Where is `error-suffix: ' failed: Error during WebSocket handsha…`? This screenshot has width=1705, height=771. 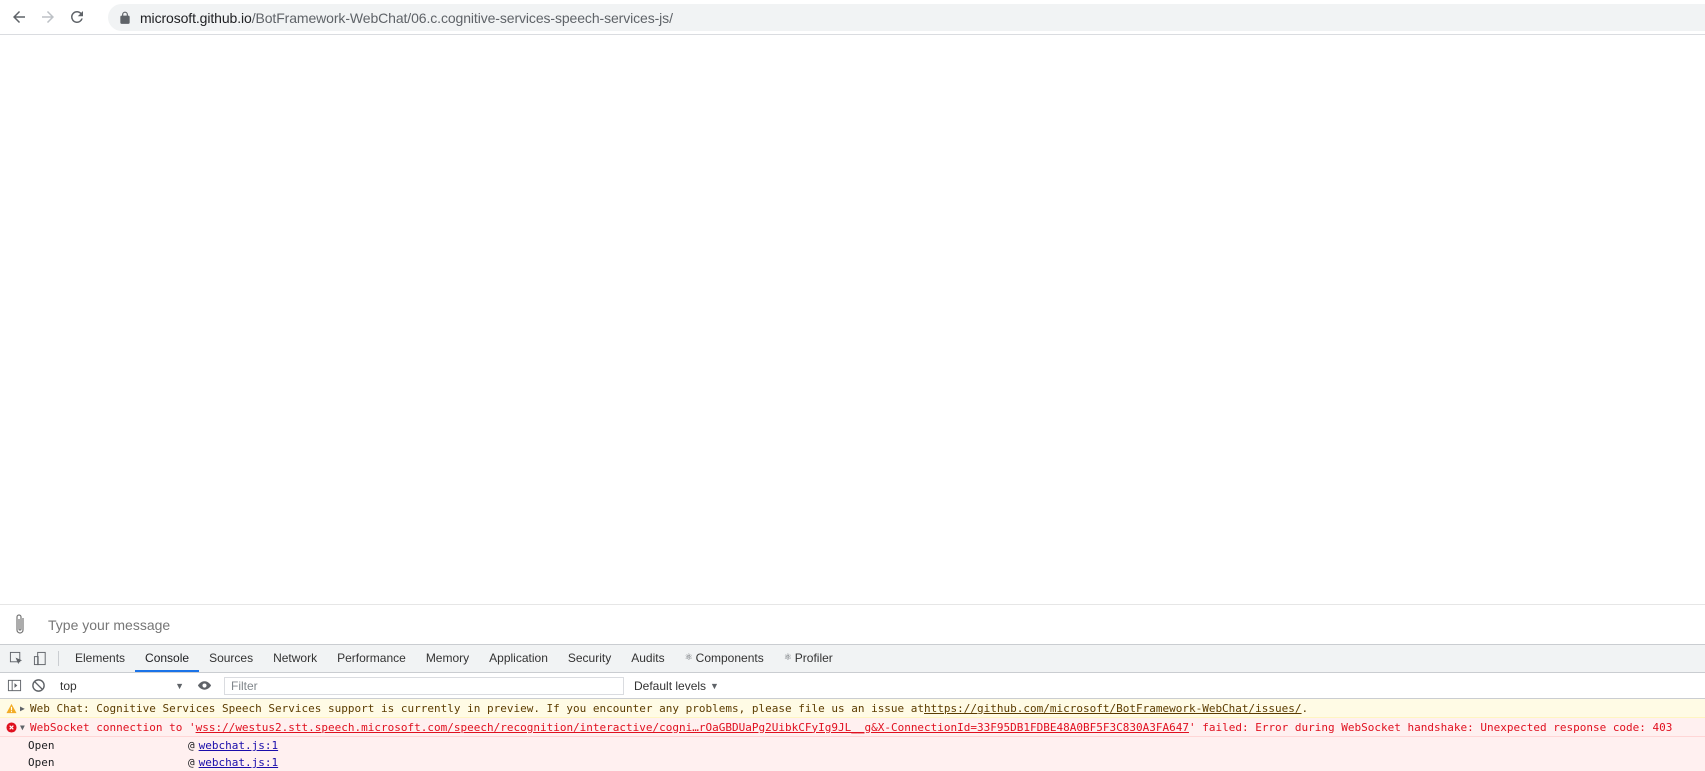
error-suffix: ' failed: Error during WebSocket handsha… is located at coordinates (1430, 727).